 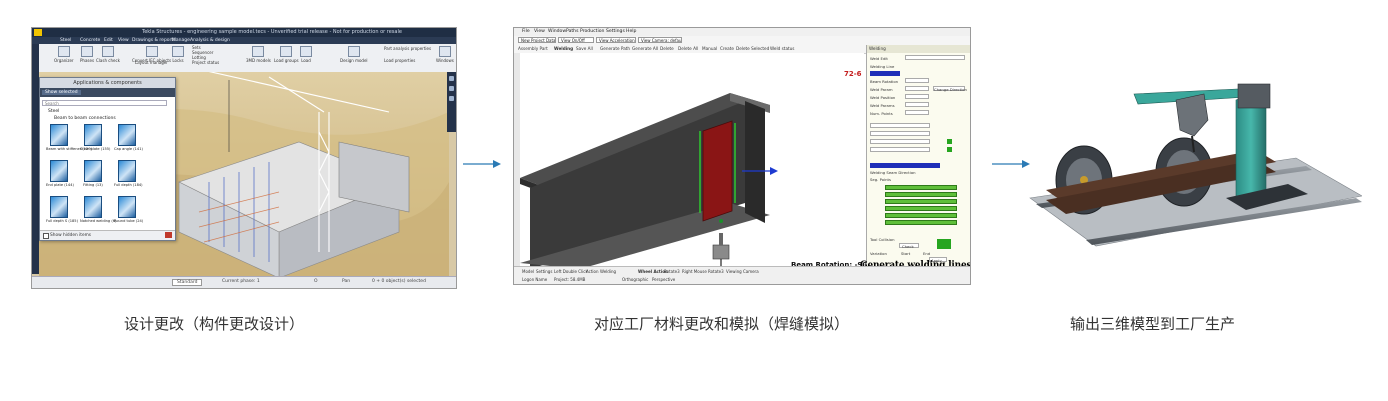 What do you see at coordinates (128, 137) in the screenshot?
I see `component-cap-angle: Cap angle (141)` at bounding box center [128, 137].